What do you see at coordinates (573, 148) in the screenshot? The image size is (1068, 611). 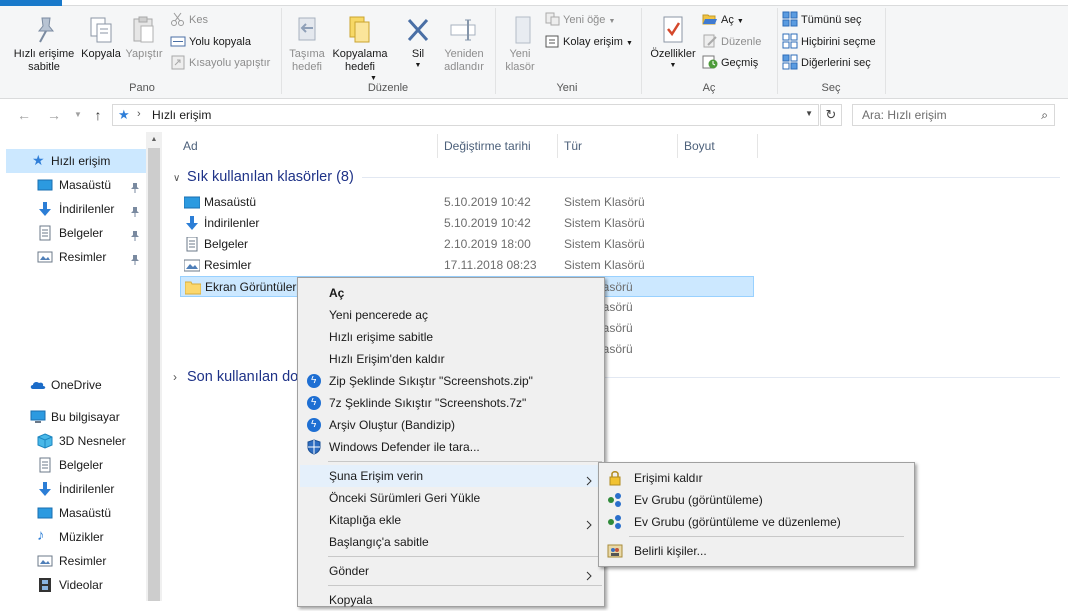 I see `column-header-type: Tür` at bounding box center [573, 148].